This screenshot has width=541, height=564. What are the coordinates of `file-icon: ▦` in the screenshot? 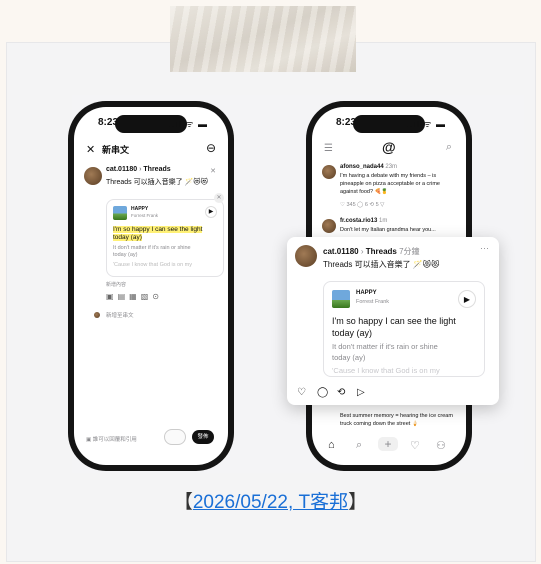 It's located at (135, 296).